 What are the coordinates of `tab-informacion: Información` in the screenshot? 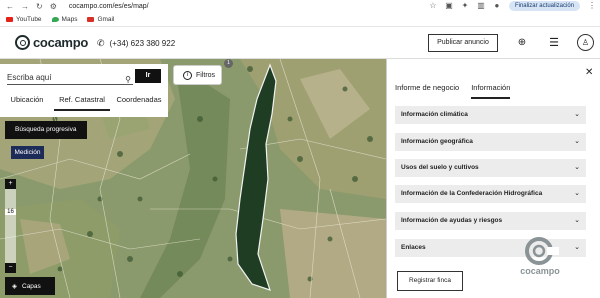 It's located at (491, 91).